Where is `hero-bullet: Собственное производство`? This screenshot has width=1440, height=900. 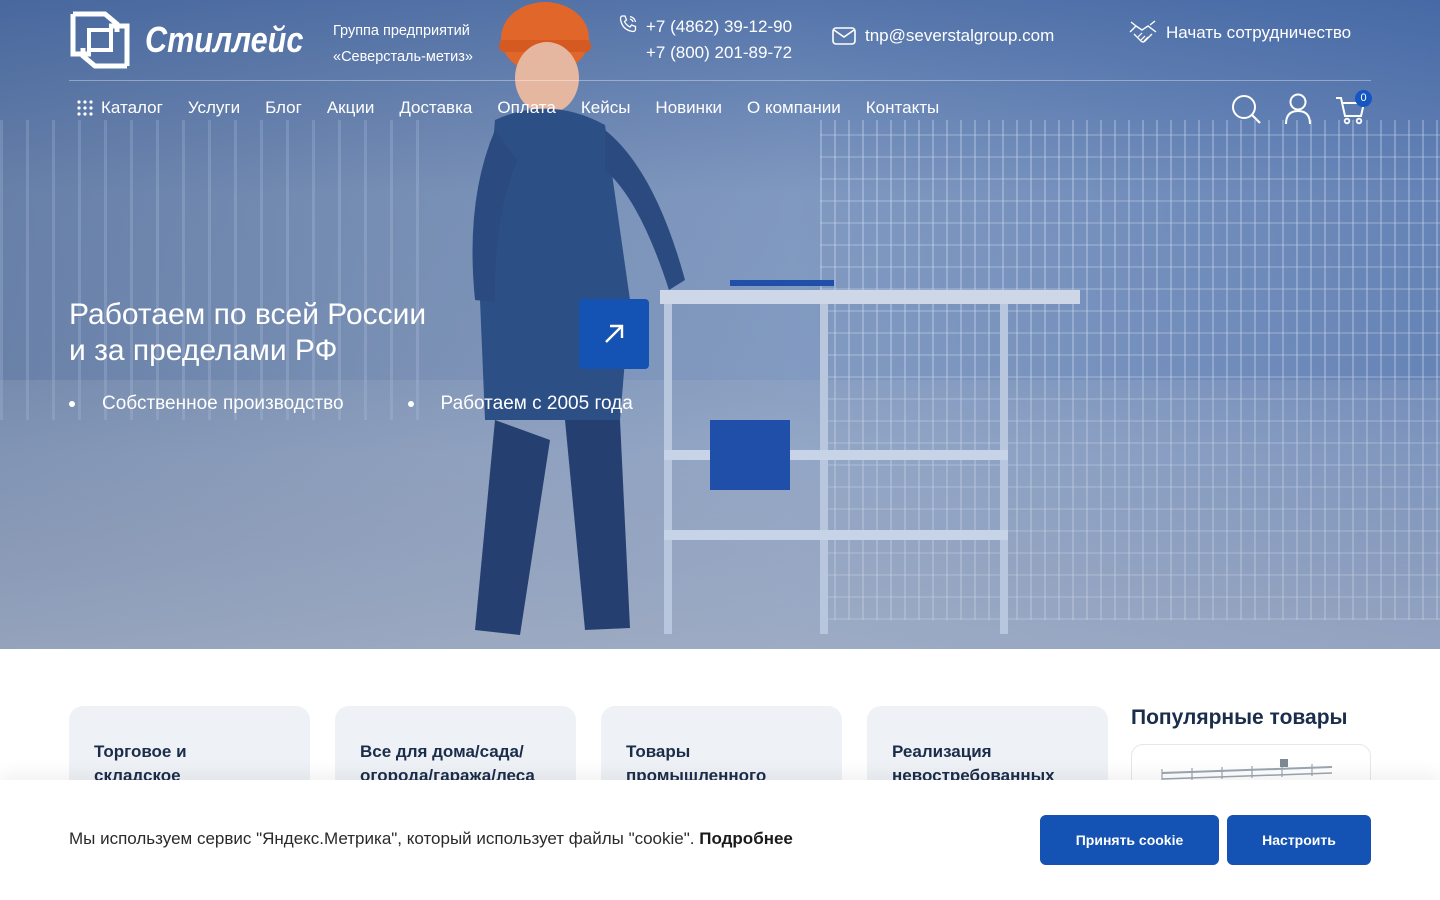 hero-bullet: Собственное производство is located at coordinates (206, 404).